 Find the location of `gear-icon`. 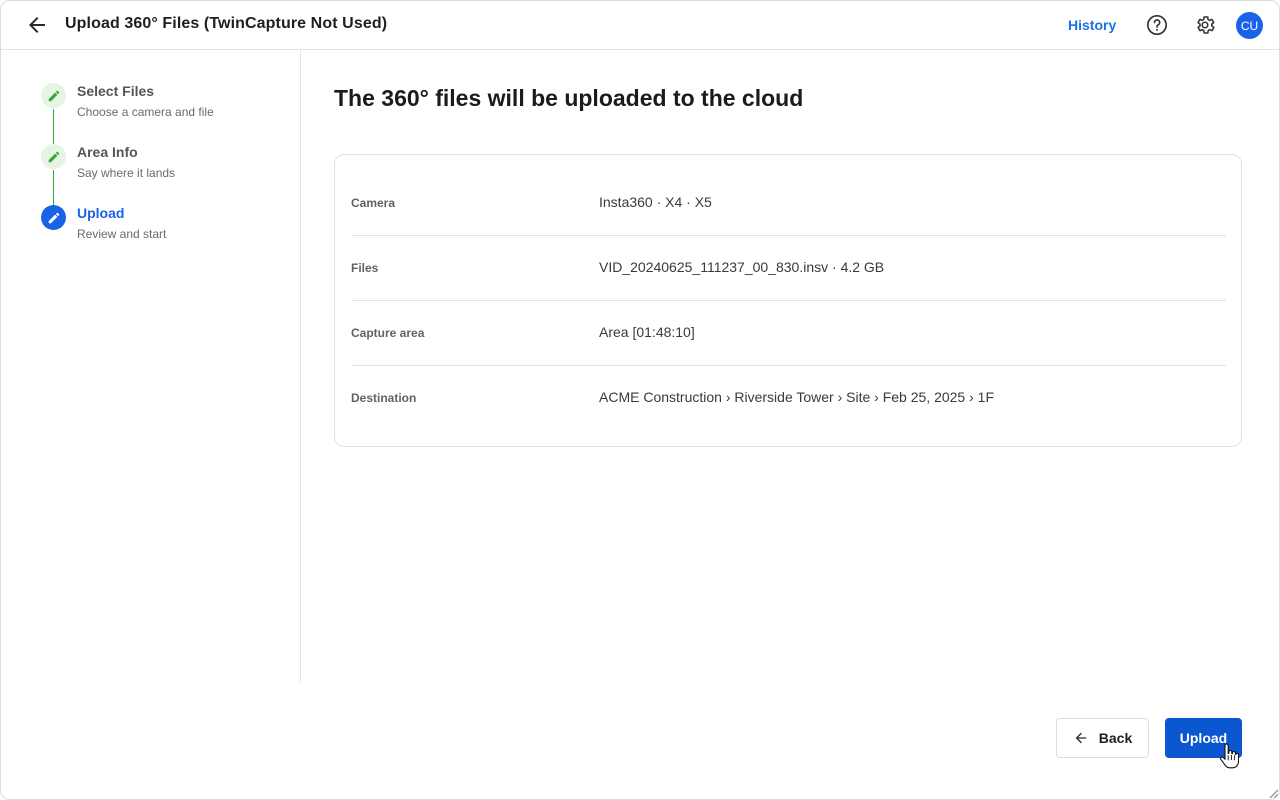

gear-icon is located at coordinates (1205, 25).